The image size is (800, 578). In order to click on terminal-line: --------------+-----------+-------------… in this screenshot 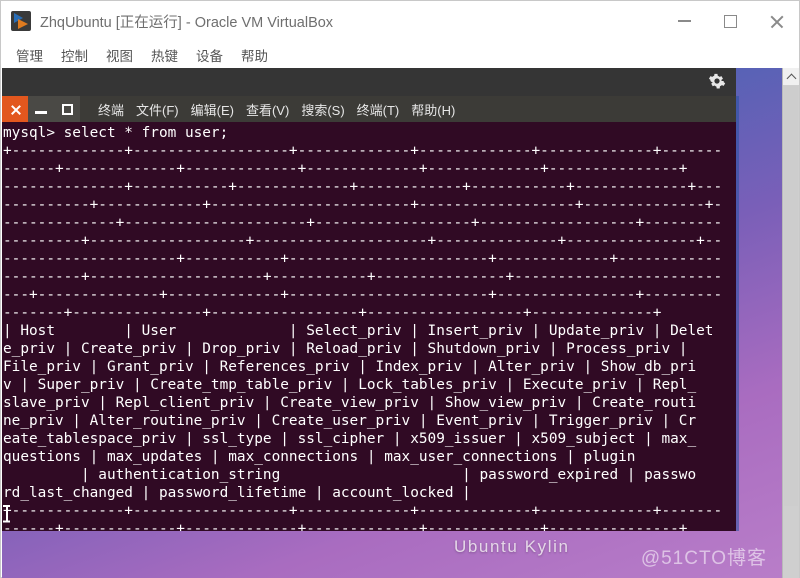, I will do `click(363, 187)`.